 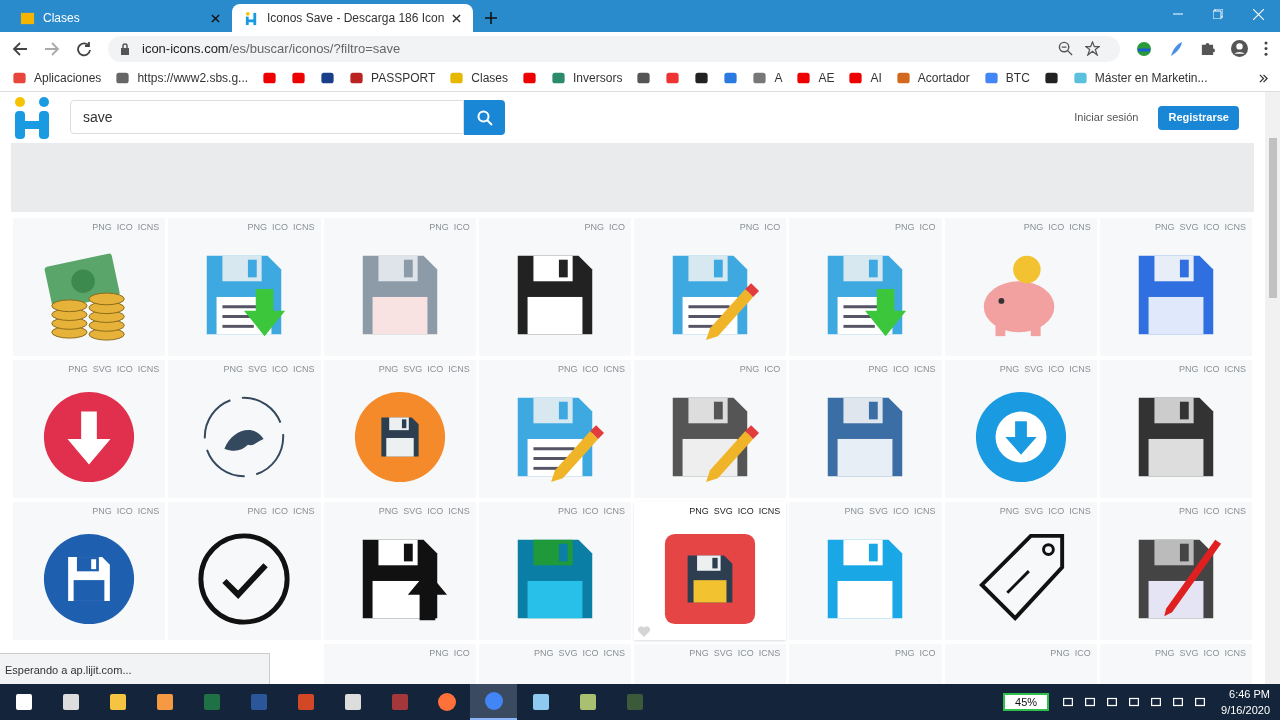 What do you see at coordinates (614, 48) in the screenshot?
I see `address-bar: icon-icons.com/es/buscar/iconos/?filtro=save` at bounding box center [614, 48].